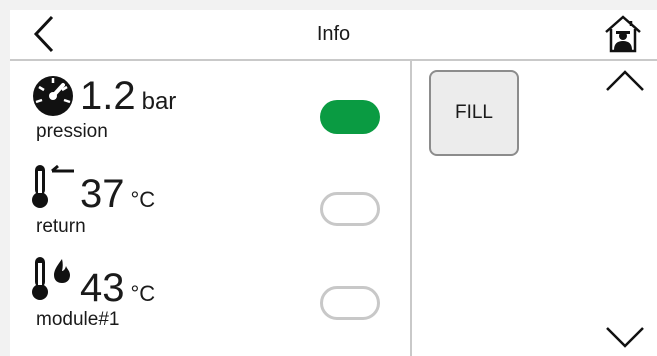  Describe the element at coordinates (51, 278) in the screenshot. I see `thermometer-flame-icon` at that location.